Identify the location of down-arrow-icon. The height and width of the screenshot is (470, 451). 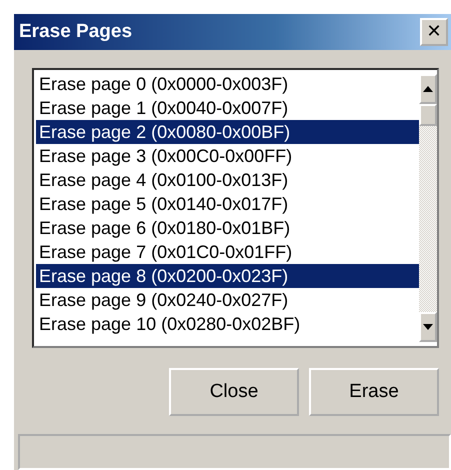
(428, 327).